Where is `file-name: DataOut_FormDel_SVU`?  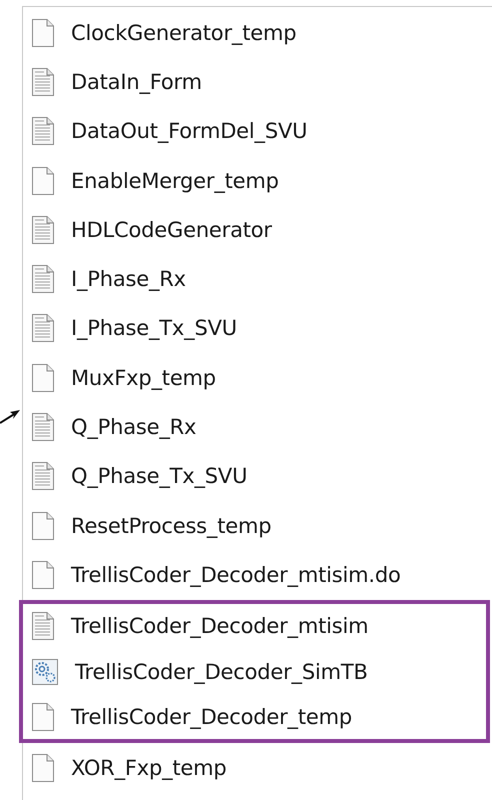 file-name: DataOut_FormDel_SVU is located at coordinates (189, 131).